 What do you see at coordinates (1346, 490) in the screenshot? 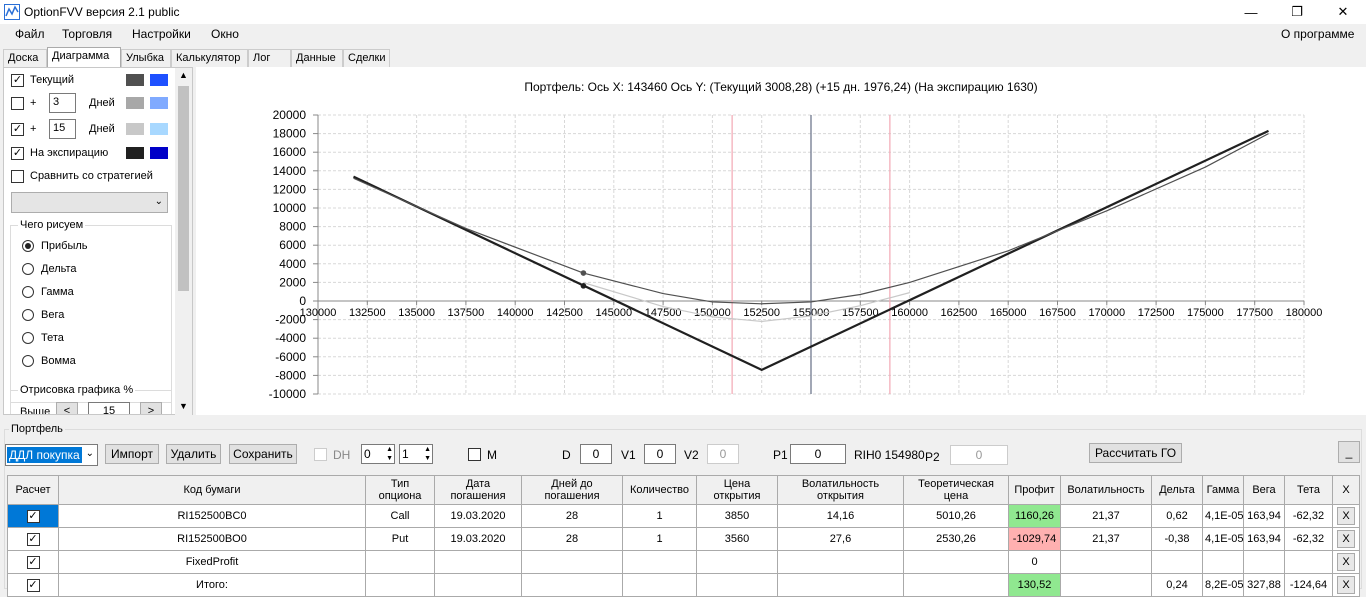
I see `col-header: X` at bounding box center [1346, 490].